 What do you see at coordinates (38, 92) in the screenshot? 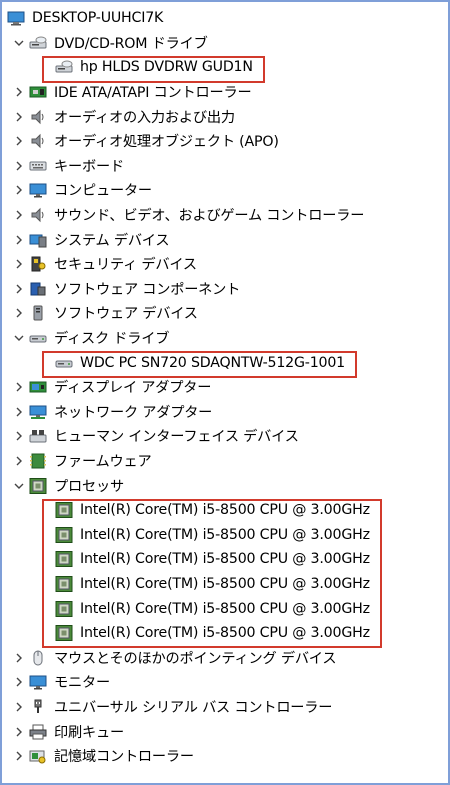
I see `ide-controller-icon` at bounding box center [38, 92].